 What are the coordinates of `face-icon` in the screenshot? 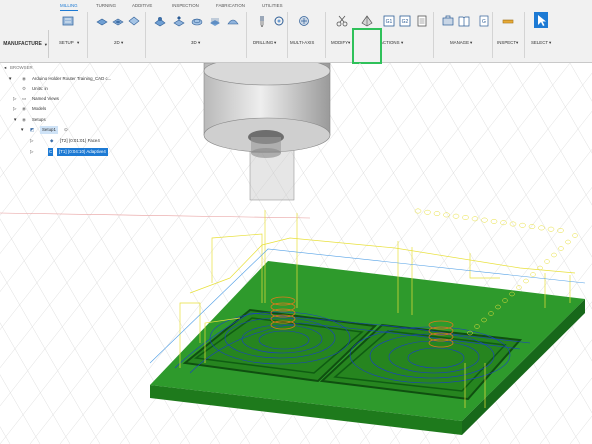 It's located at (134, 20).